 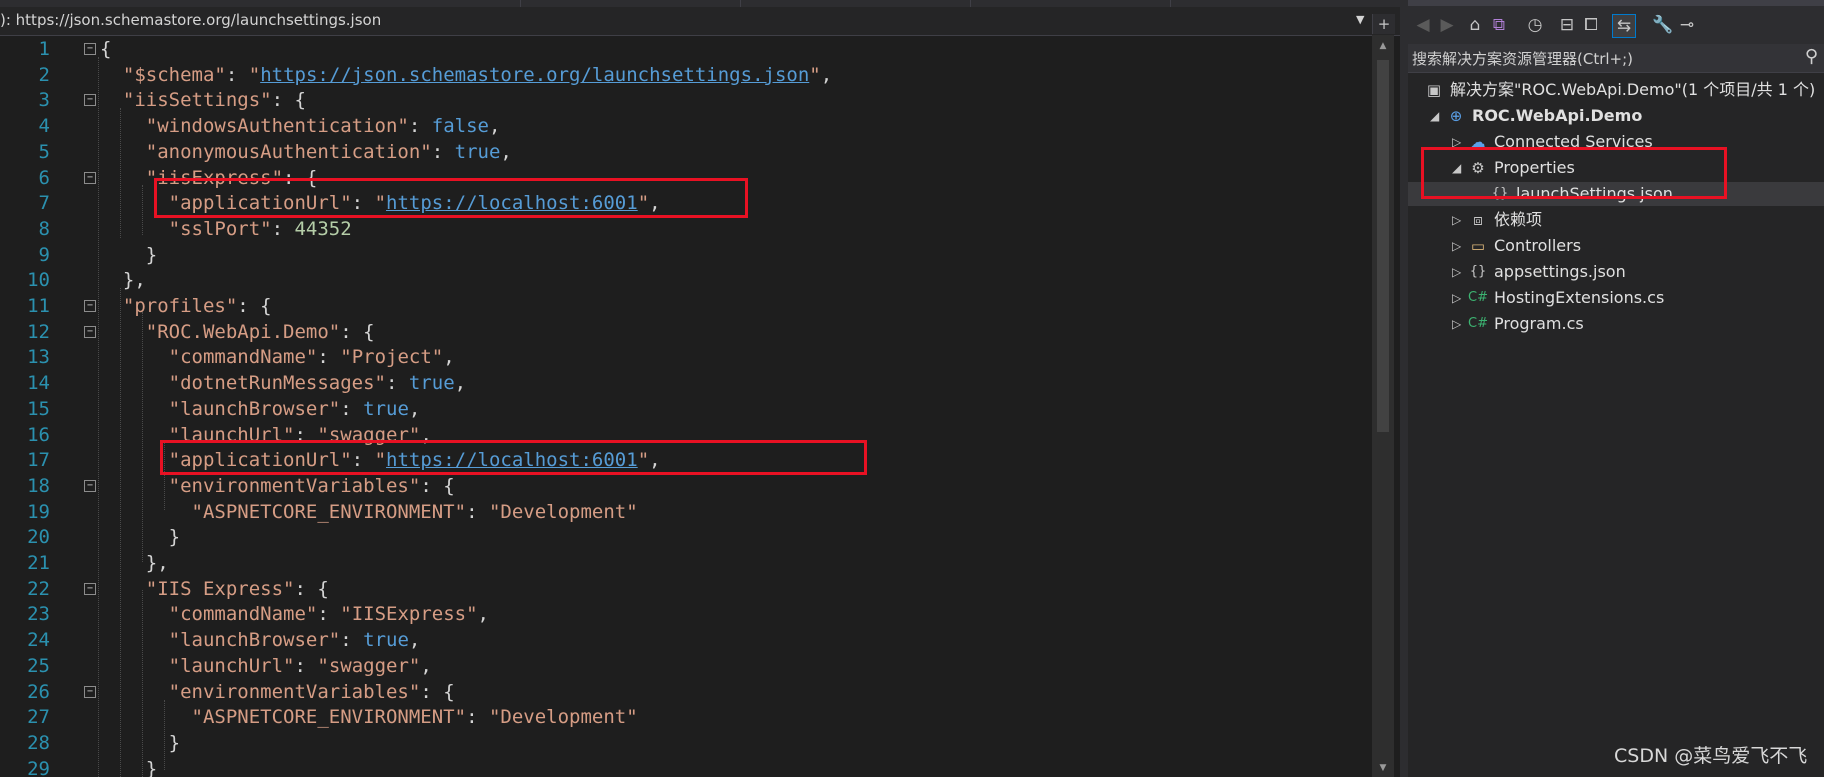 I want to click on json-string-token: "Development", so click(x=563, y=717).